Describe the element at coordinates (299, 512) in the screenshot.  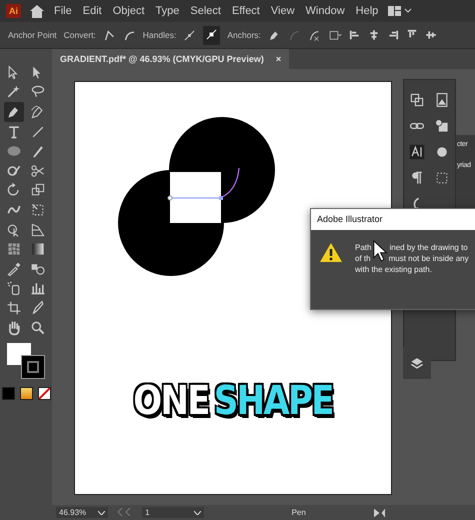
I see `current-tool: Pen` at that location.